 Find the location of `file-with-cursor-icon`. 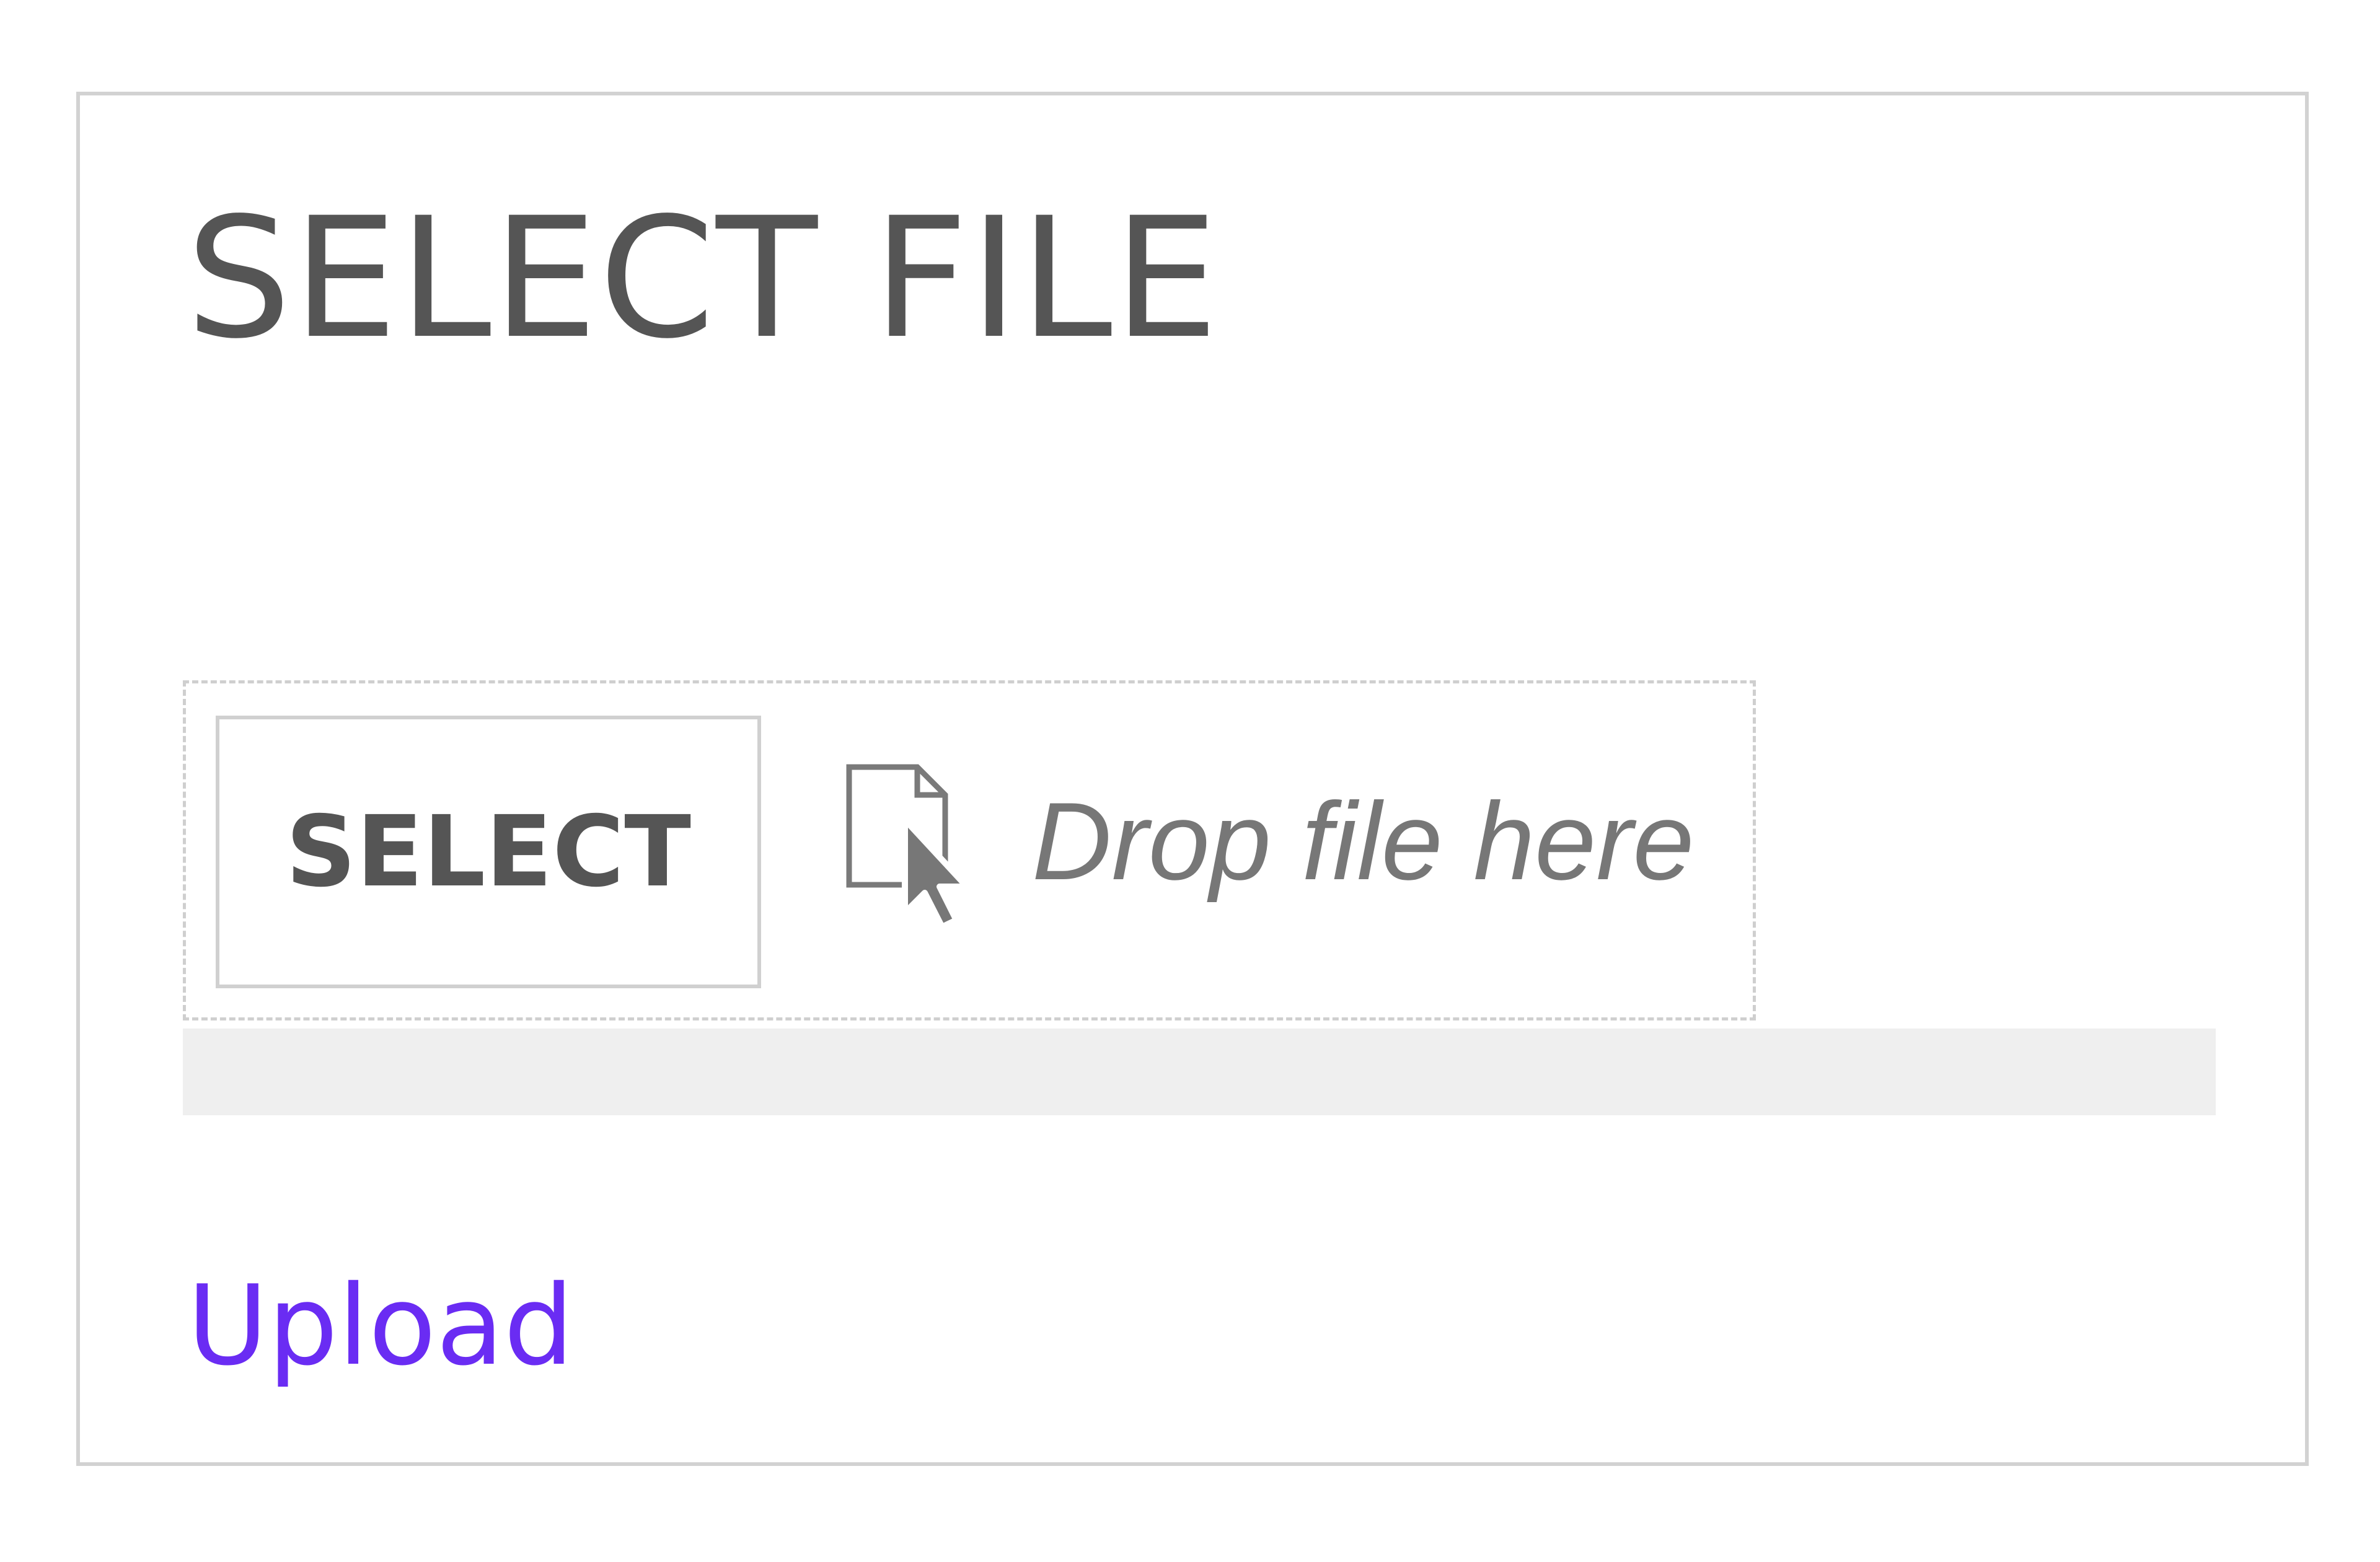

file-with-cursor-icon is located at coordinates (911, 847).